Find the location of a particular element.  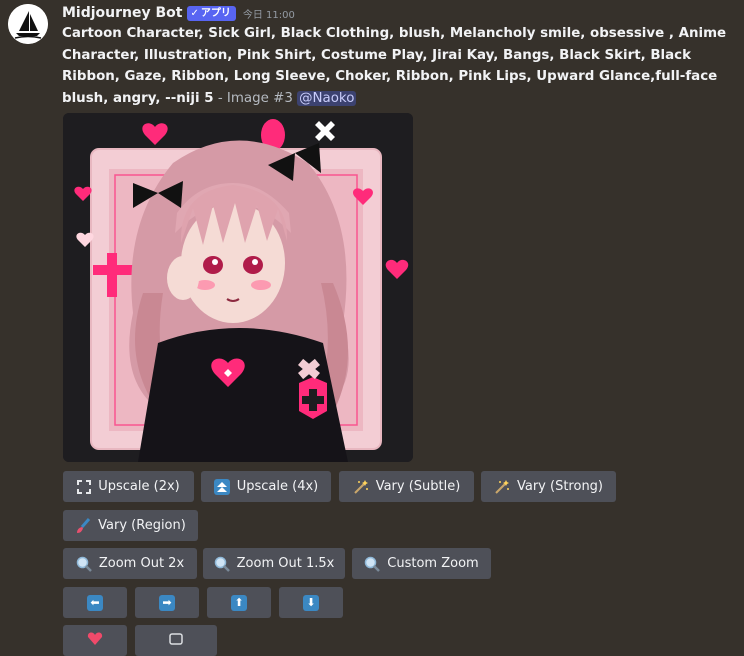

pan-left-button: ⬅ is located at coordinates (95, 602).